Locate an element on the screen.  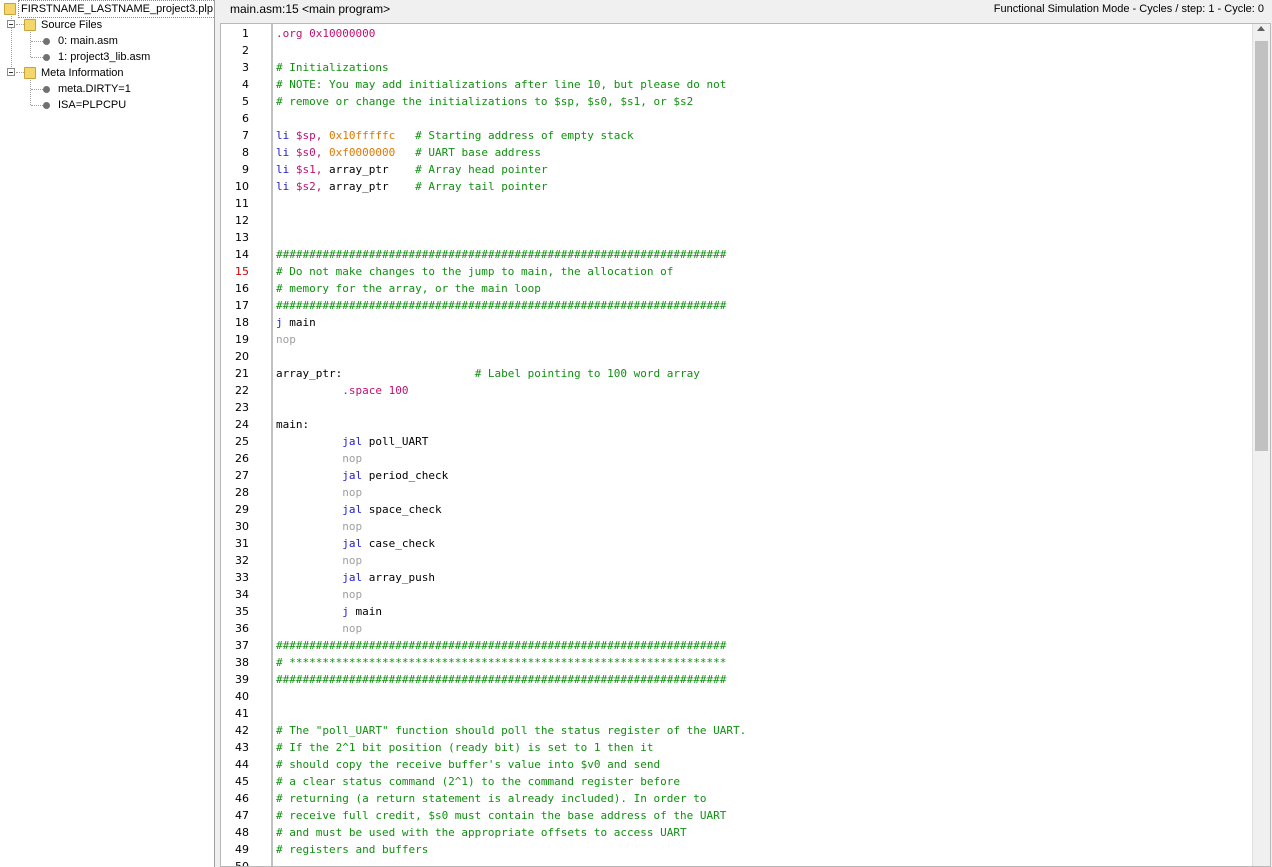
cursor-location: main.asm:15 <main program> is located at coordinates (310, 9).